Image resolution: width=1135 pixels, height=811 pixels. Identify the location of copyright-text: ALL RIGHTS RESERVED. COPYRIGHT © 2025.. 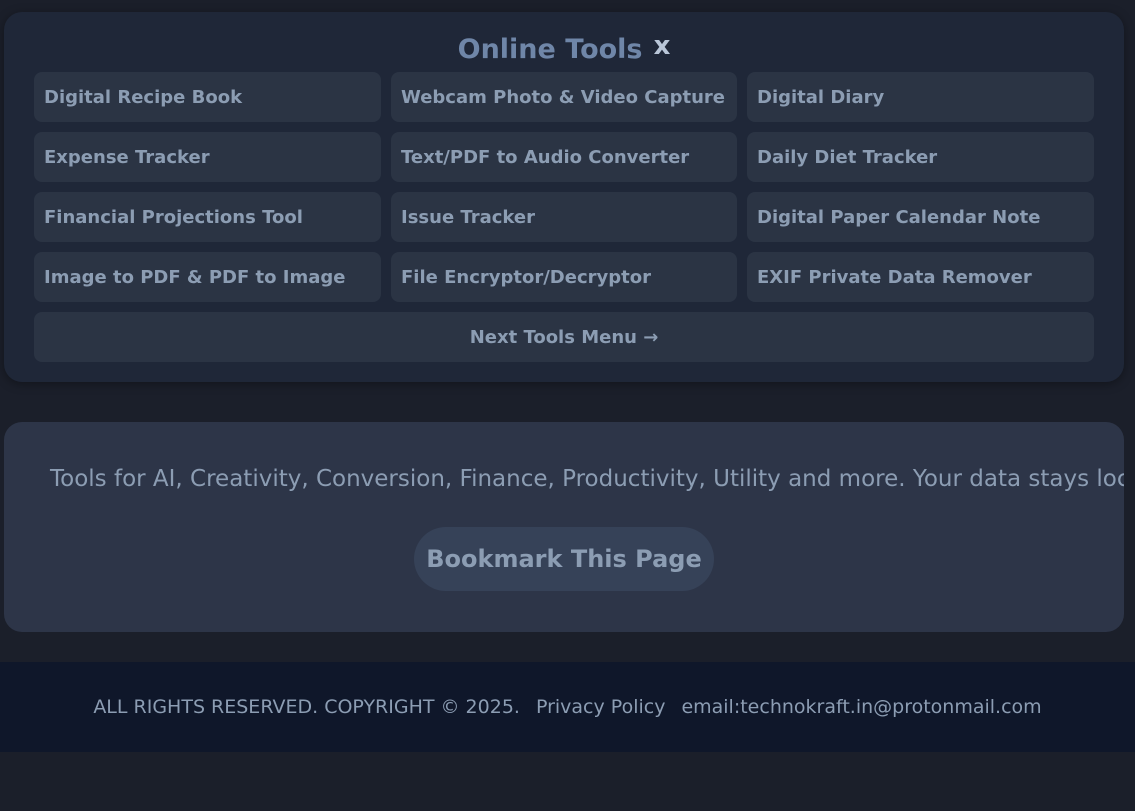
(306, 707).